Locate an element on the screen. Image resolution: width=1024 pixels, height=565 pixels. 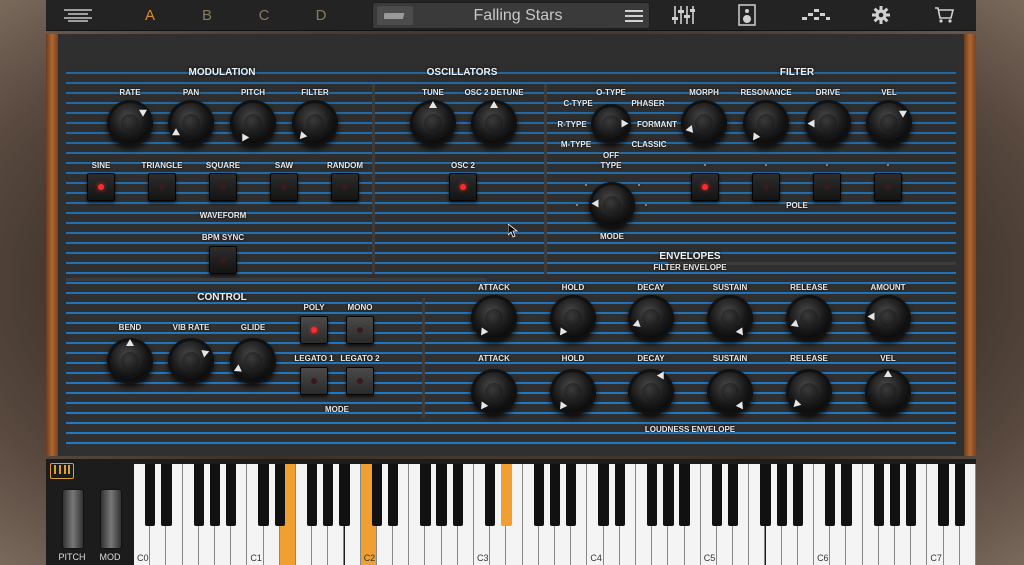
mod-wheel is located at coordinates (111, 519).